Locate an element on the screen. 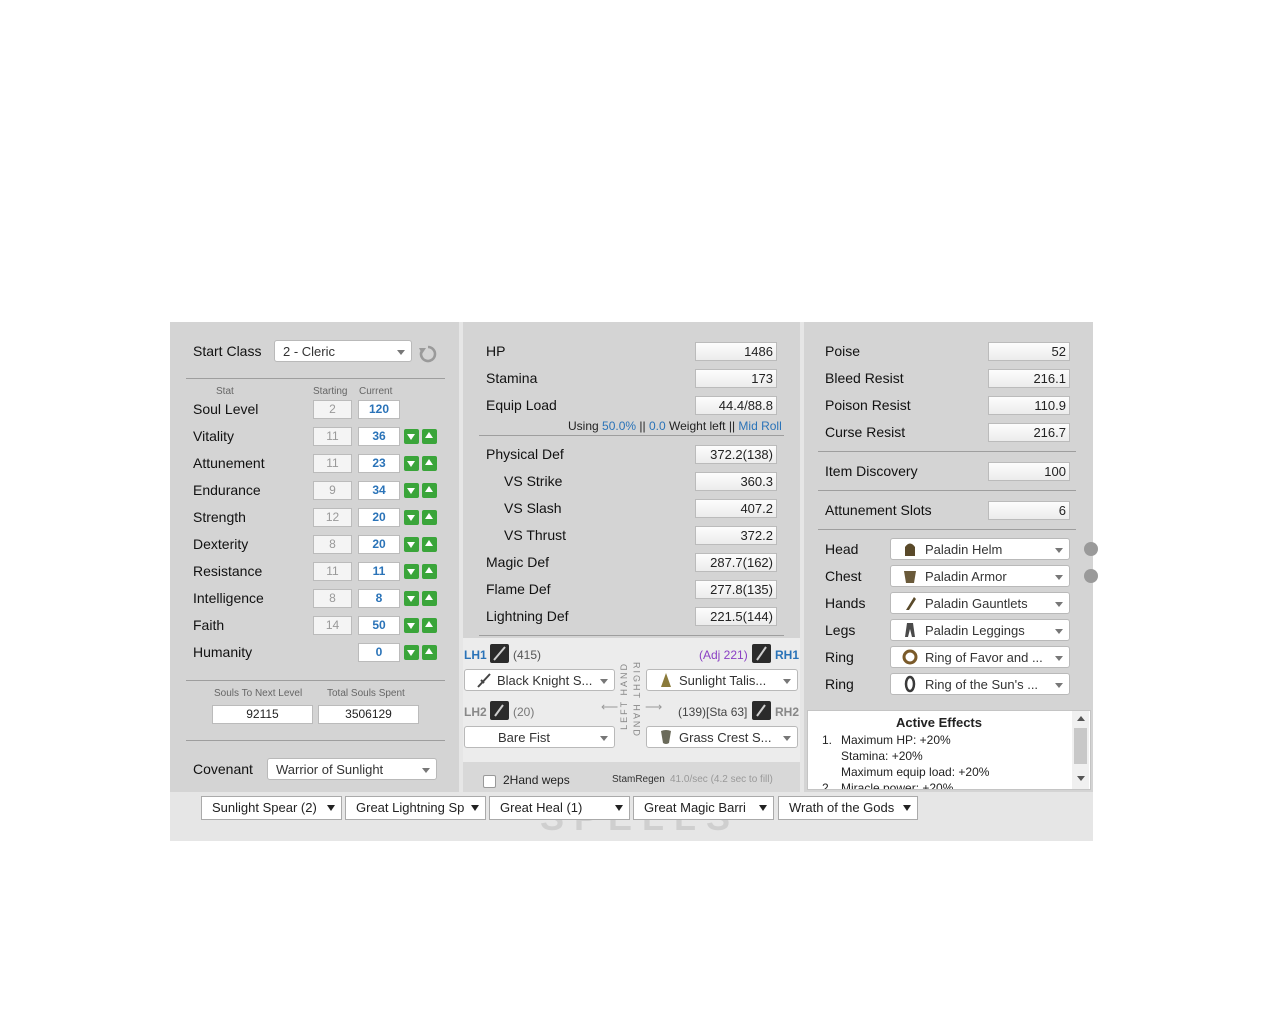  weapon-shield-icon is located at coordinates (761, 710).